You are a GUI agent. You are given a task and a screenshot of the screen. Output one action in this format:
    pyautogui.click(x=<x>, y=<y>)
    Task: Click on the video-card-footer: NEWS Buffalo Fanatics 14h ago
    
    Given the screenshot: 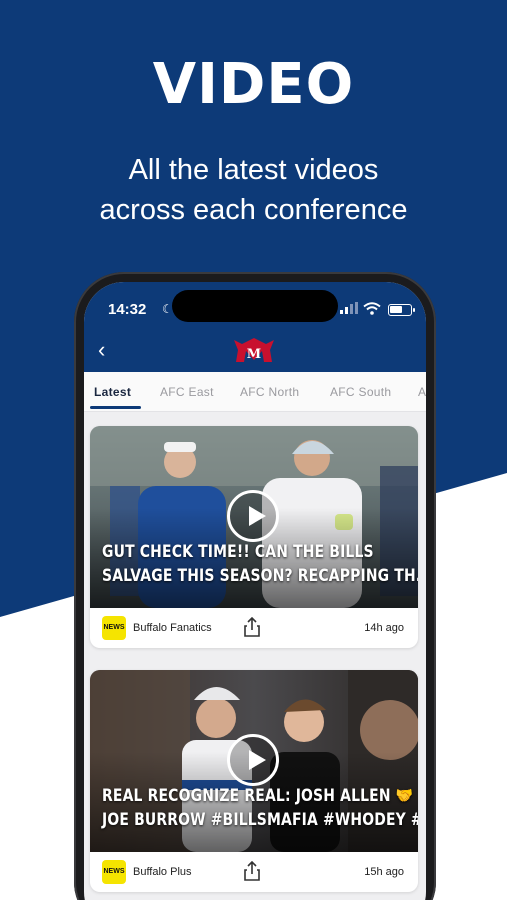 What is the action you would take?
    pyautogui.click(x=254, y=628)
    